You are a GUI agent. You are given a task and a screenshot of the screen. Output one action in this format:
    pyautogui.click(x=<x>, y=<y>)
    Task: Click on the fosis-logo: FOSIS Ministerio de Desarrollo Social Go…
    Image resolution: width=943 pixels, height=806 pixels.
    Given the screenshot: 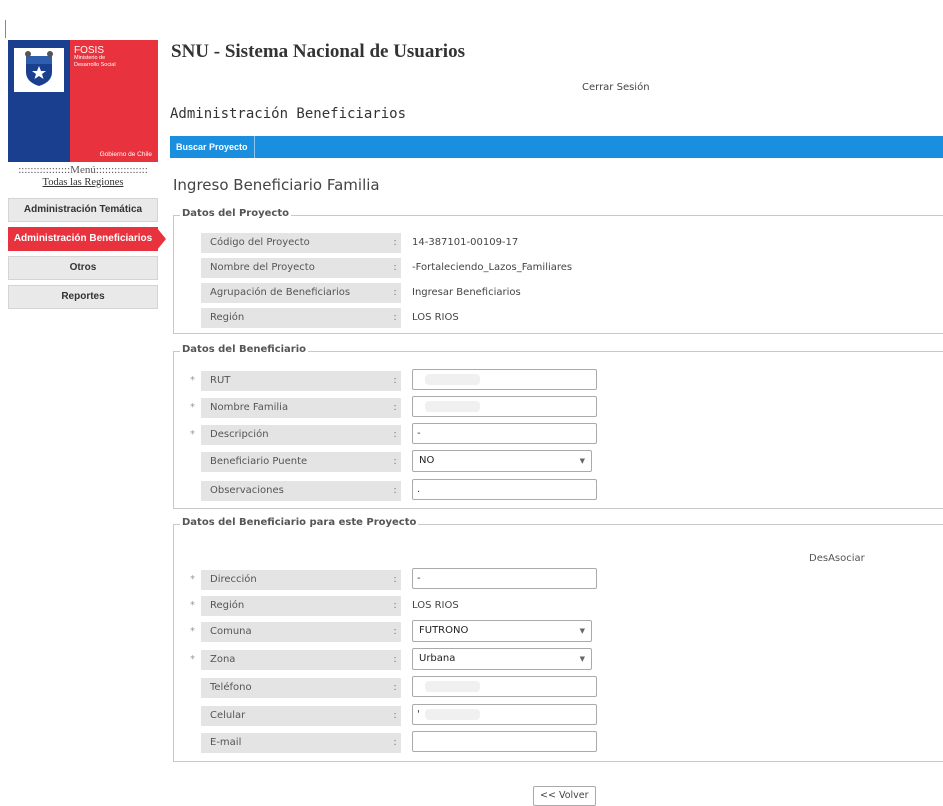 What is the action you would take?
    pyautogui.click(x=83, y=101)
    